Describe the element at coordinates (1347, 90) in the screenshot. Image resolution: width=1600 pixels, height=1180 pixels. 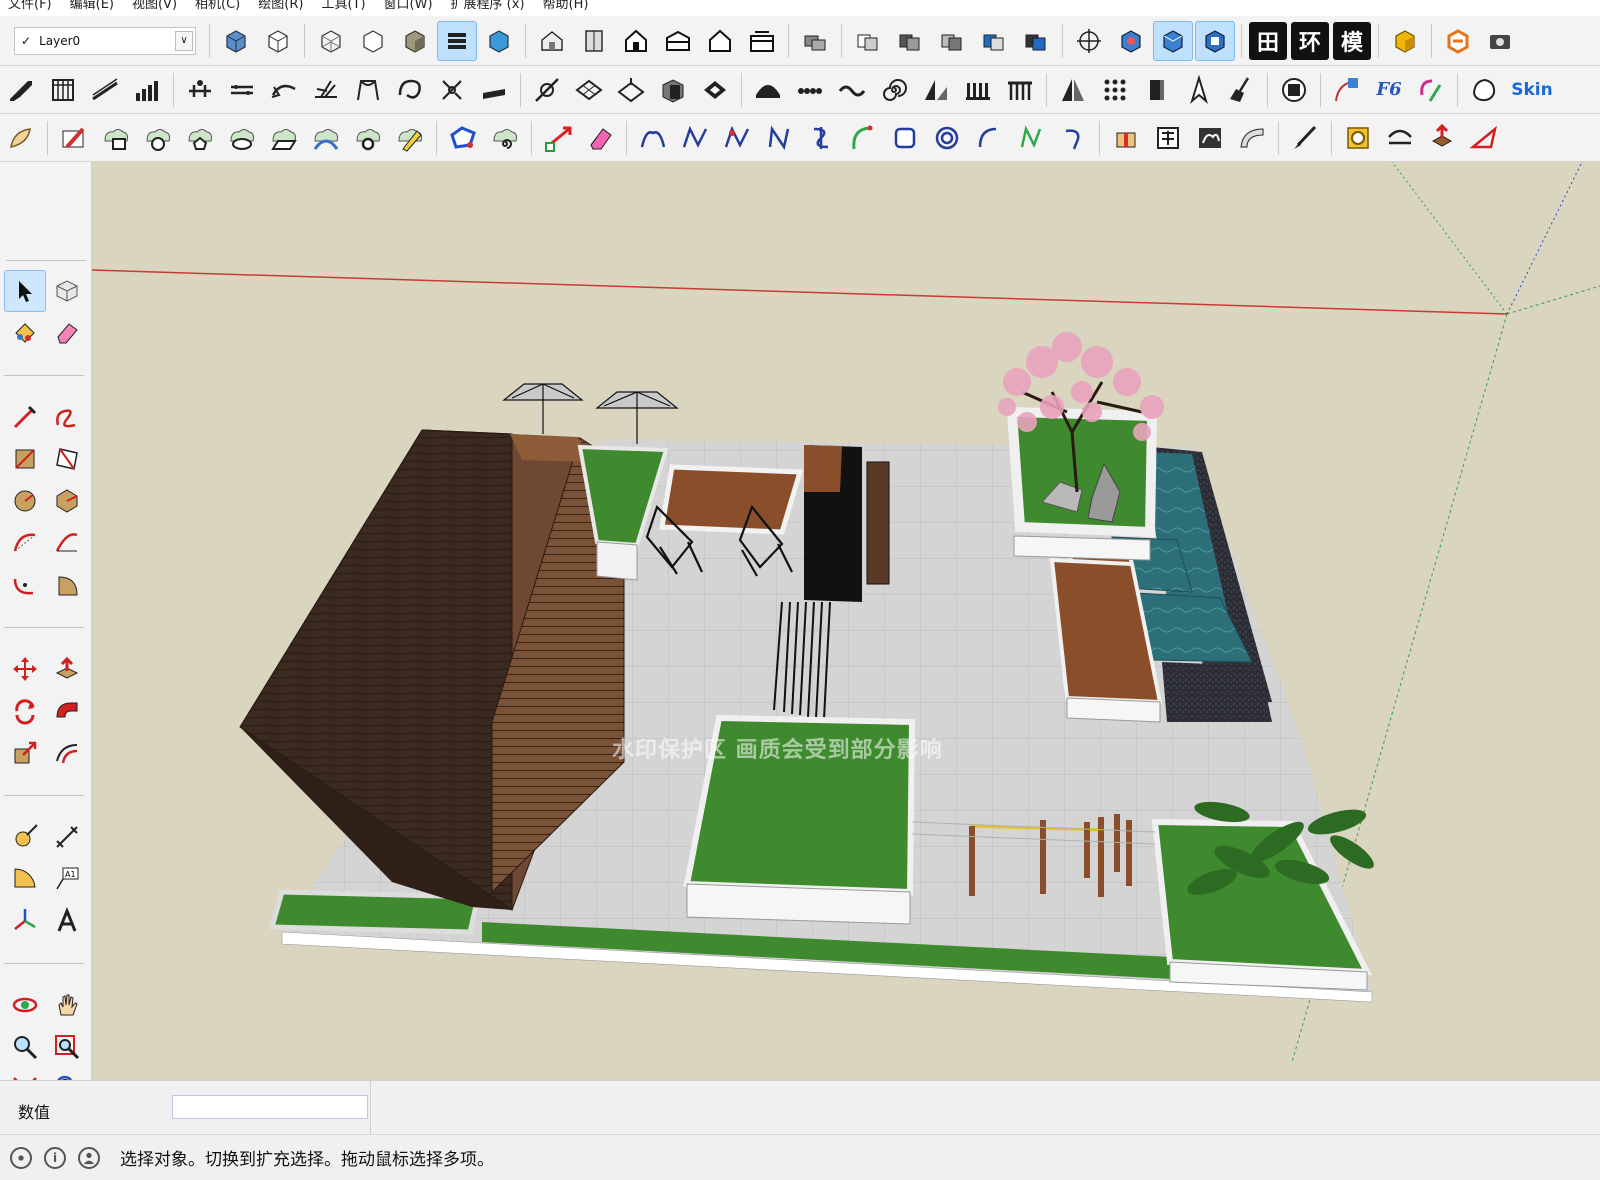
I see `soften-curve-icon` at that location.